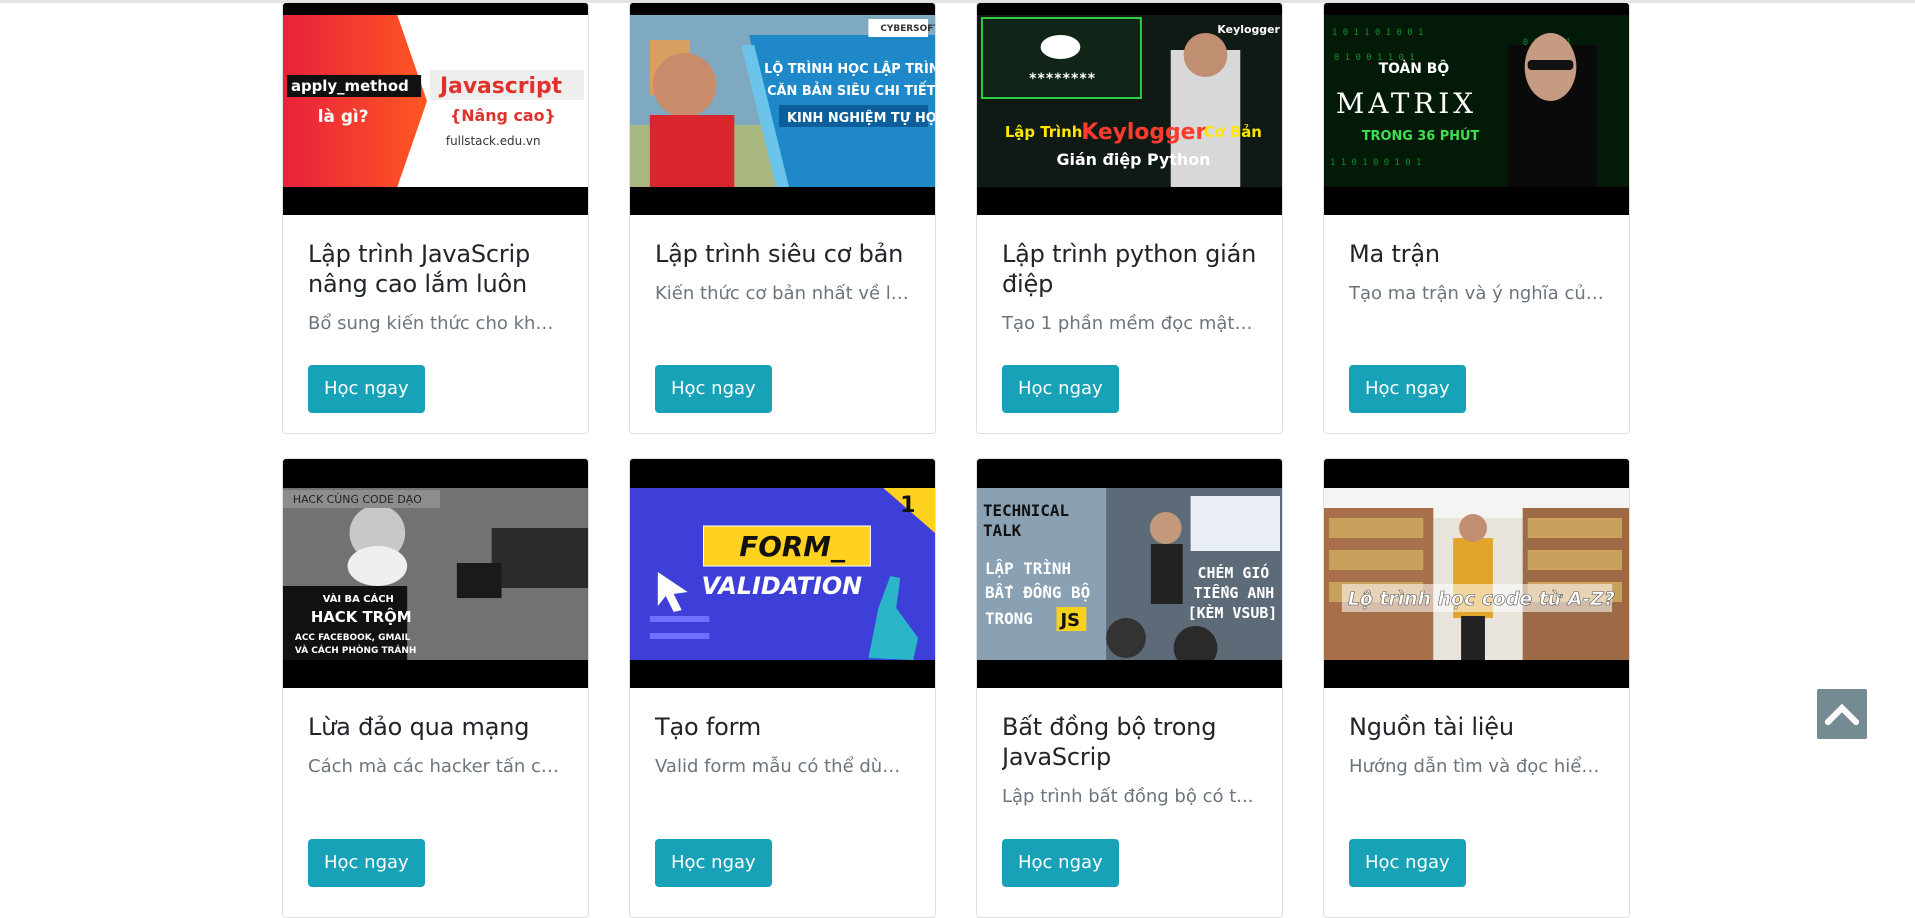 This screenshot has height=918, width=1915. Describe the element at coordinates (1234, 573) in the screenshot. I see `thumb-text: CHÉM GIÓ` at that location.